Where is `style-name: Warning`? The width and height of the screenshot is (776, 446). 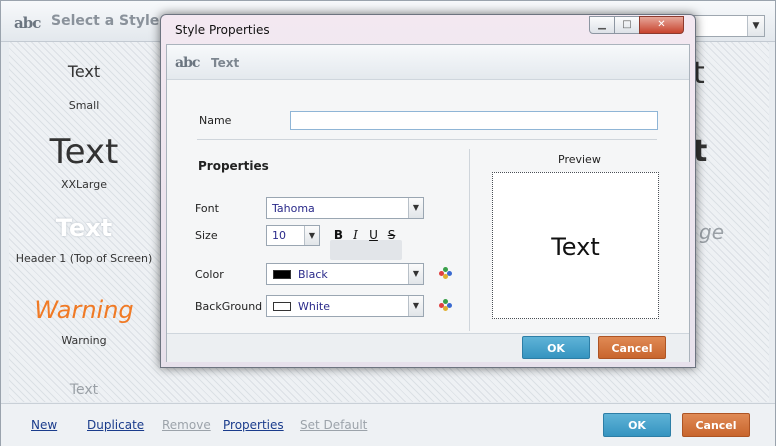 style-name: Warning is located at coordinates (84, 340).